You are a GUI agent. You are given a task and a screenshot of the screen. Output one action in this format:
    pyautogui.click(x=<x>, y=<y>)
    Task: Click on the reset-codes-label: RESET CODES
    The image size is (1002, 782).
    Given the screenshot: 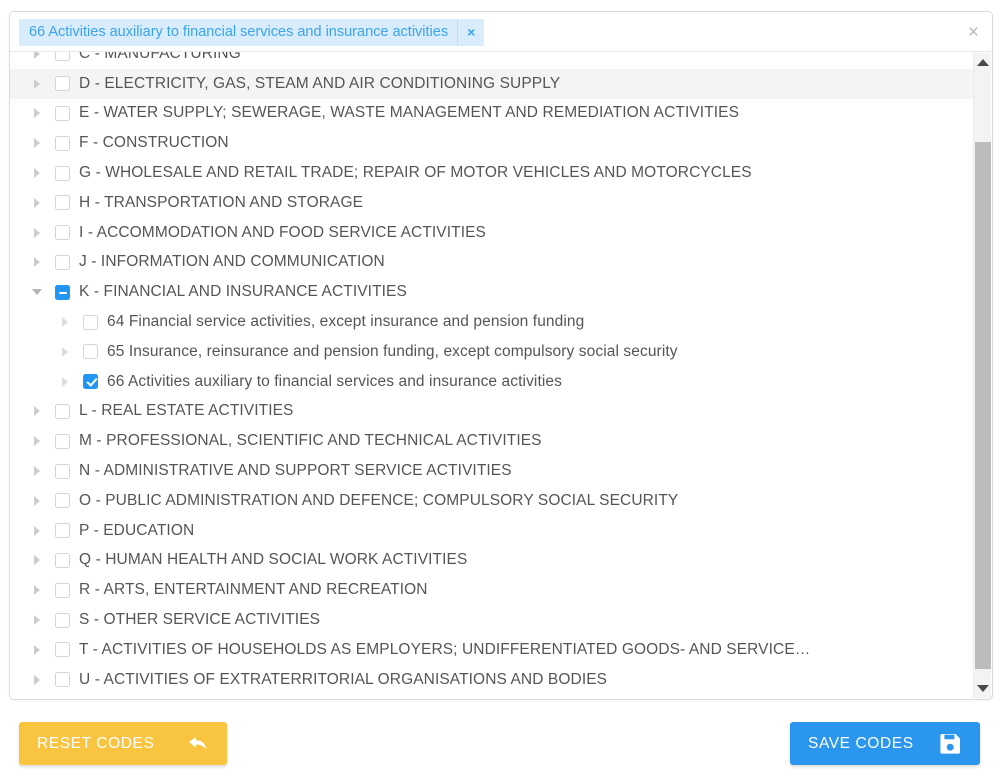 What is the action you would take?
    pyautogui.click(x=96, y=743)
    